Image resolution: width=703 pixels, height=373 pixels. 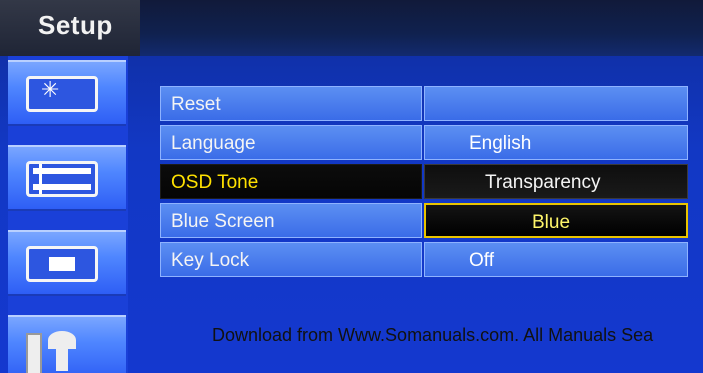 I want to click on menu-label-cell: OSD Tone, so click(x=291, y=181).